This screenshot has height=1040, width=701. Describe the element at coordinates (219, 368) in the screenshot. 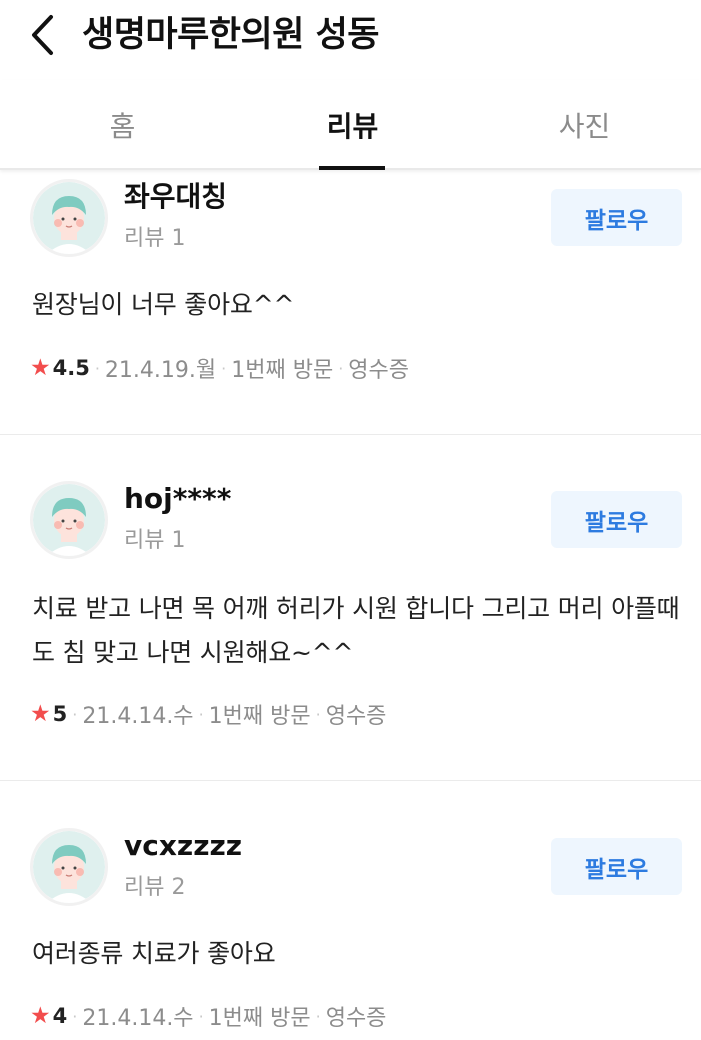

I see `review-meta: ★ 4.5 · 21.4.19.월 · 1번째 방문 · 영수증` at that location.